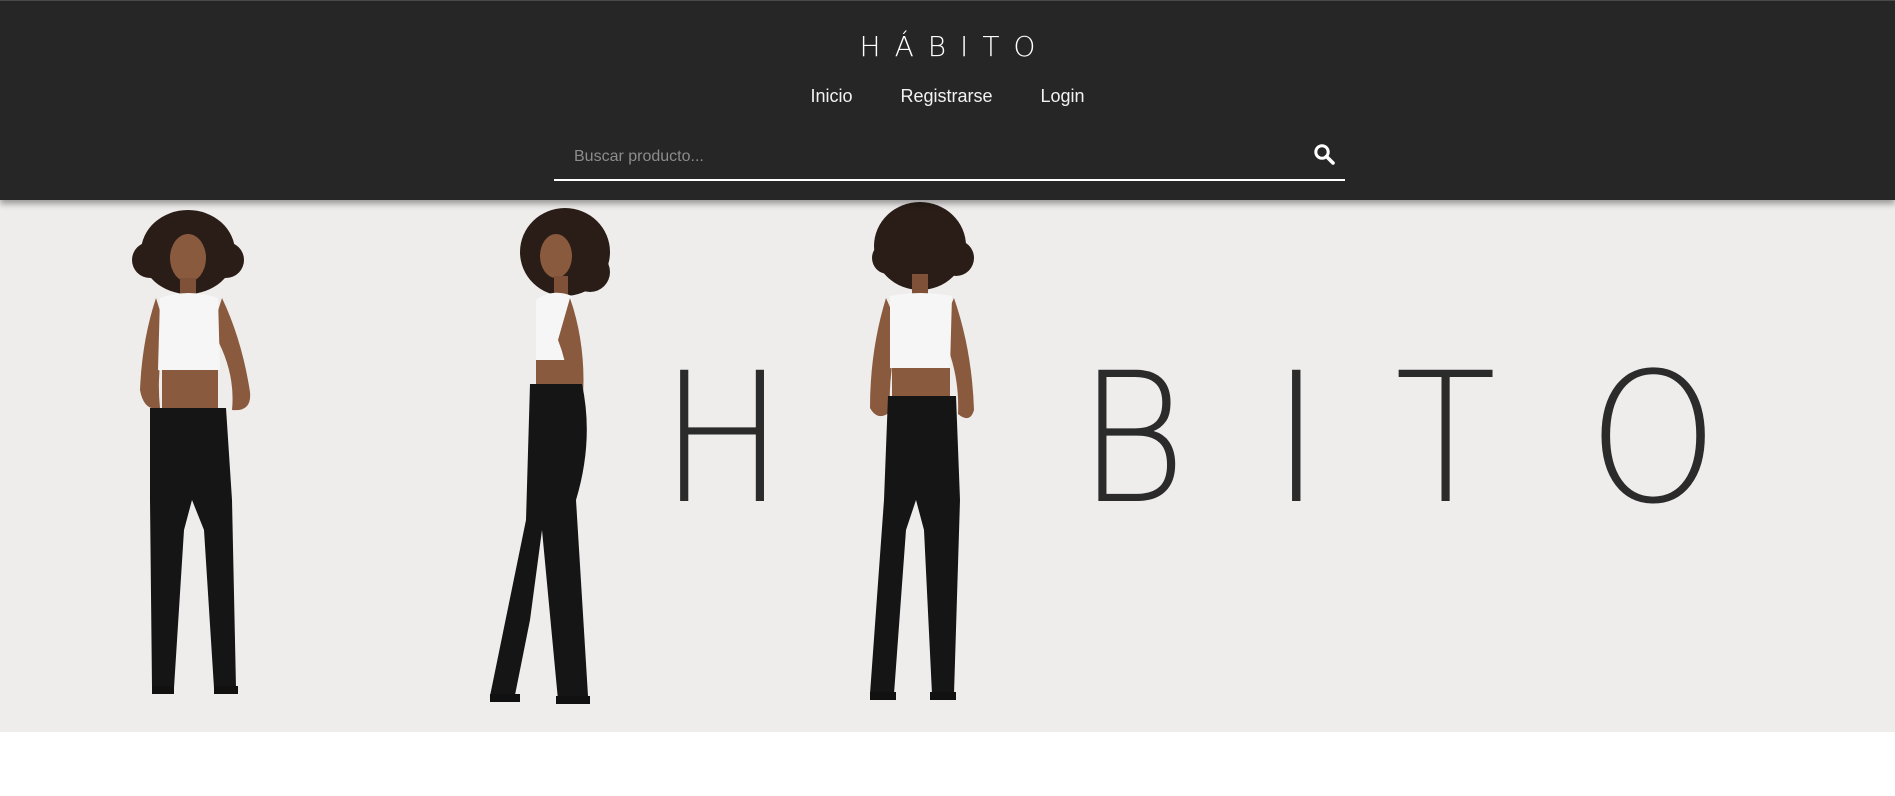 The width and height of the screenshot is (1895, 796). Describe the element at coordinates (1653, 439) in the screenshot. I see `hero-letter-o: O` at that location.